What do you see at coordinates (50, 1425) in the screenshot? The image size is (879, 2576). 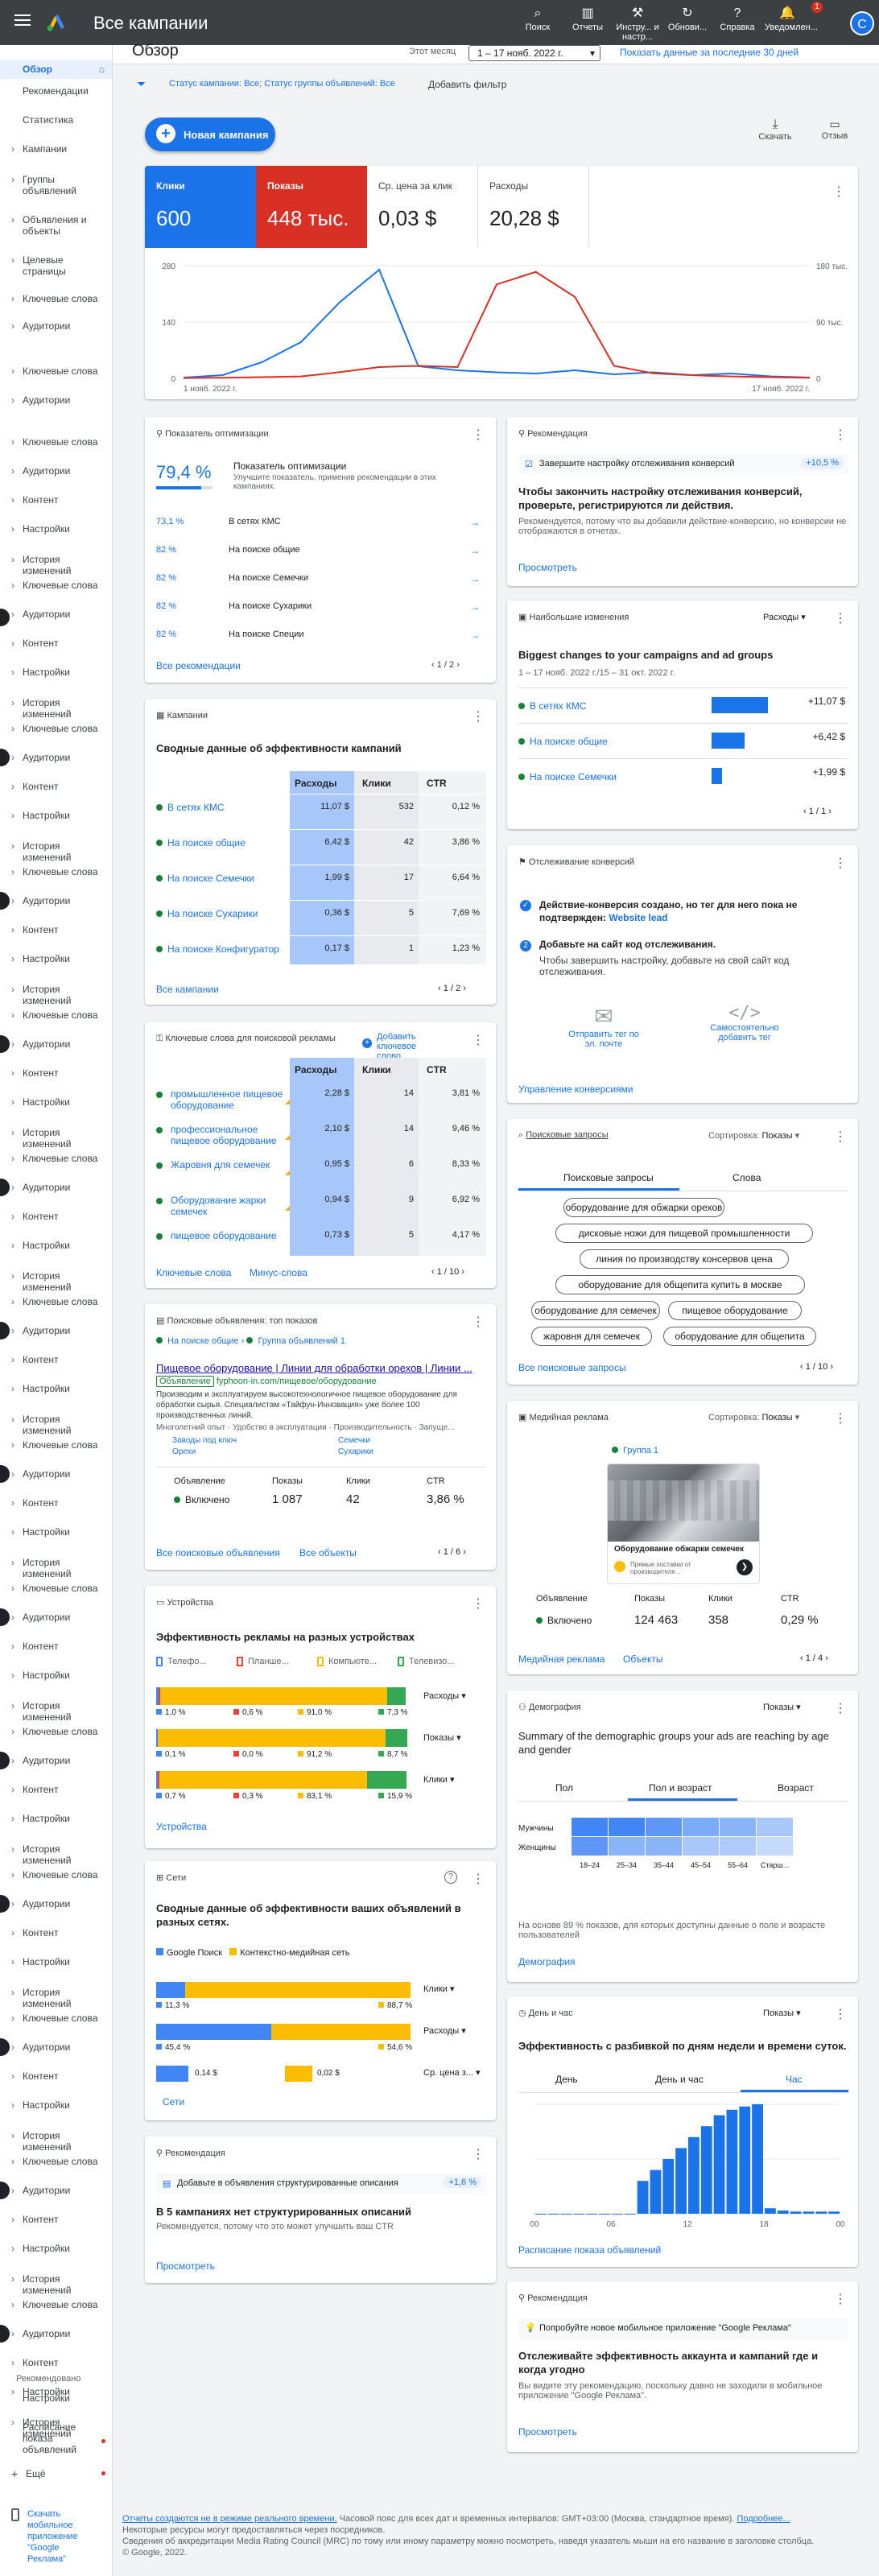 I see `sidebar-item-45: История изменений` at bounding box center [50, 1425].